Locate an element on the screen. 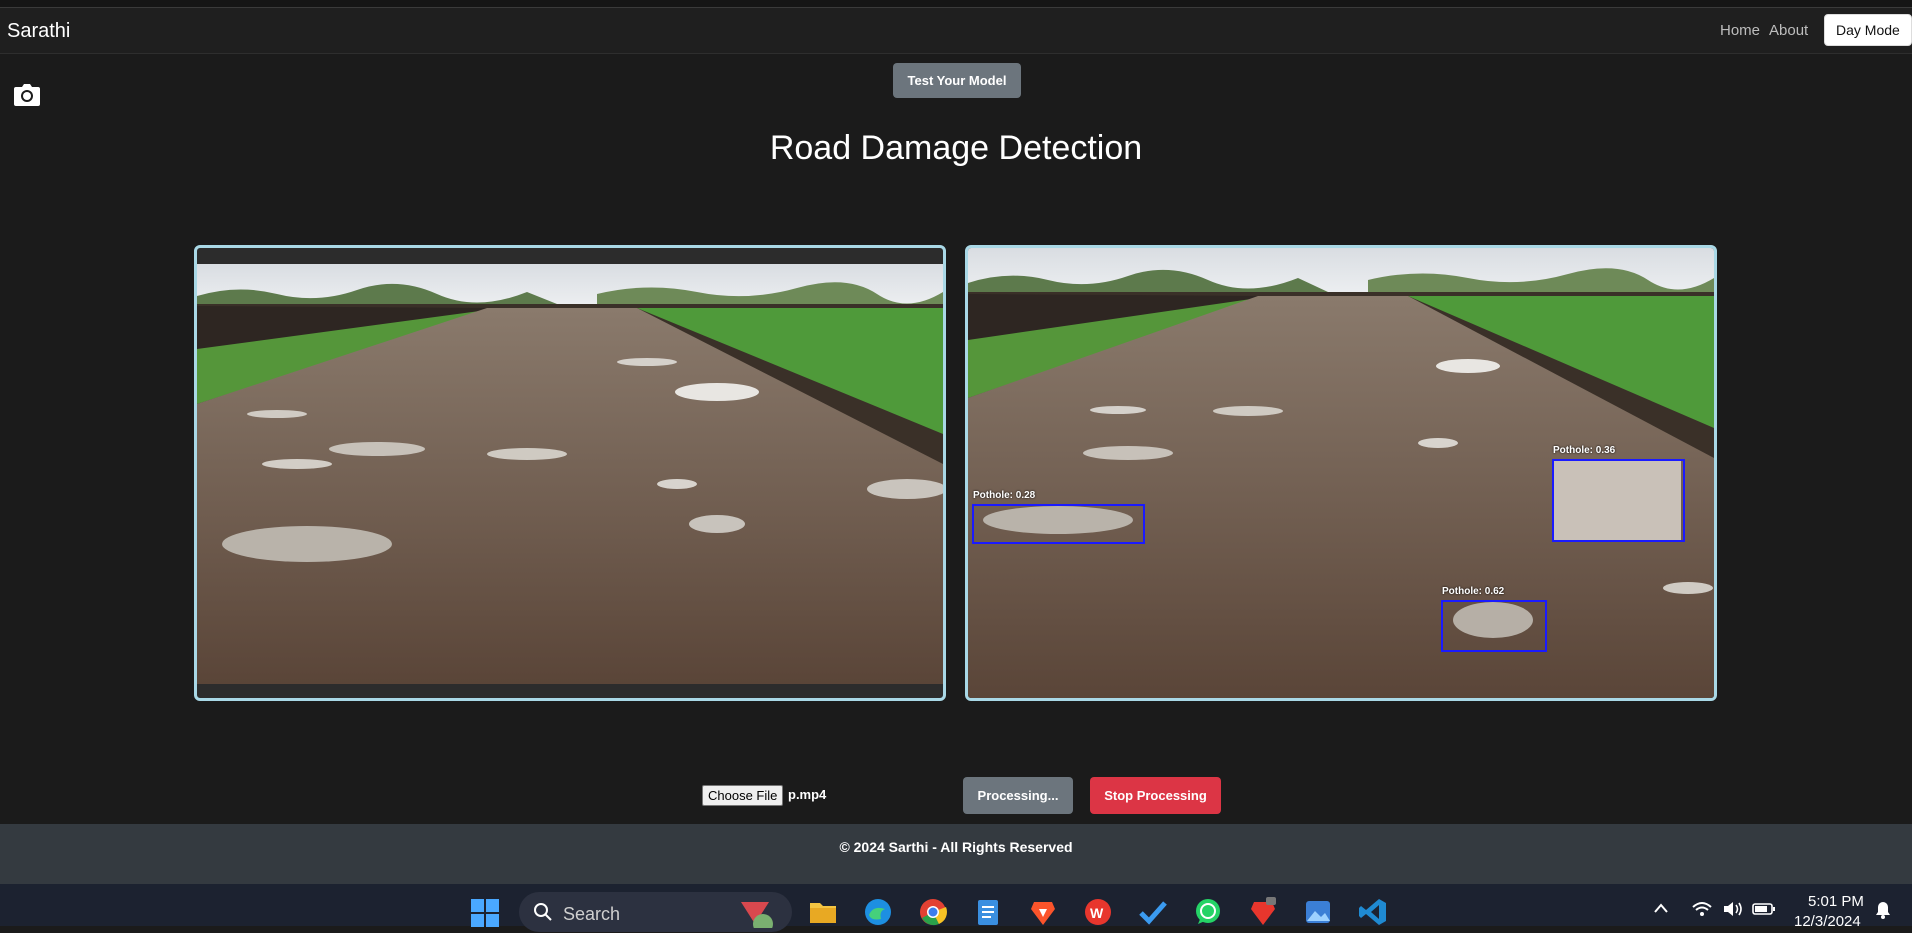  clock-date: 12/3/2024 is located at coordinates (1827, 921).